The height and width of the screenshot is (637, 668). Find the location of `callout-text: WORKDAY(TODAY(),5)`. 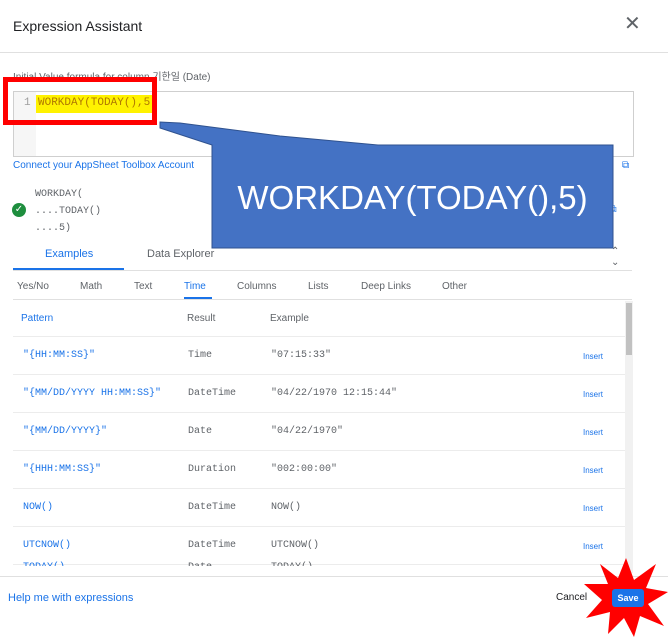

callout-text: WORKDAY(TODAY(),5) is located at coordinates (412, 197).